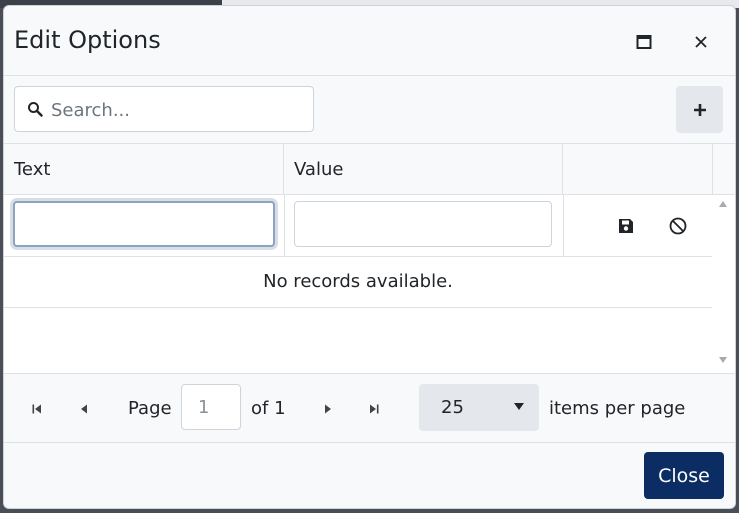  I want to click on cancel-icon, so click(678, 226).